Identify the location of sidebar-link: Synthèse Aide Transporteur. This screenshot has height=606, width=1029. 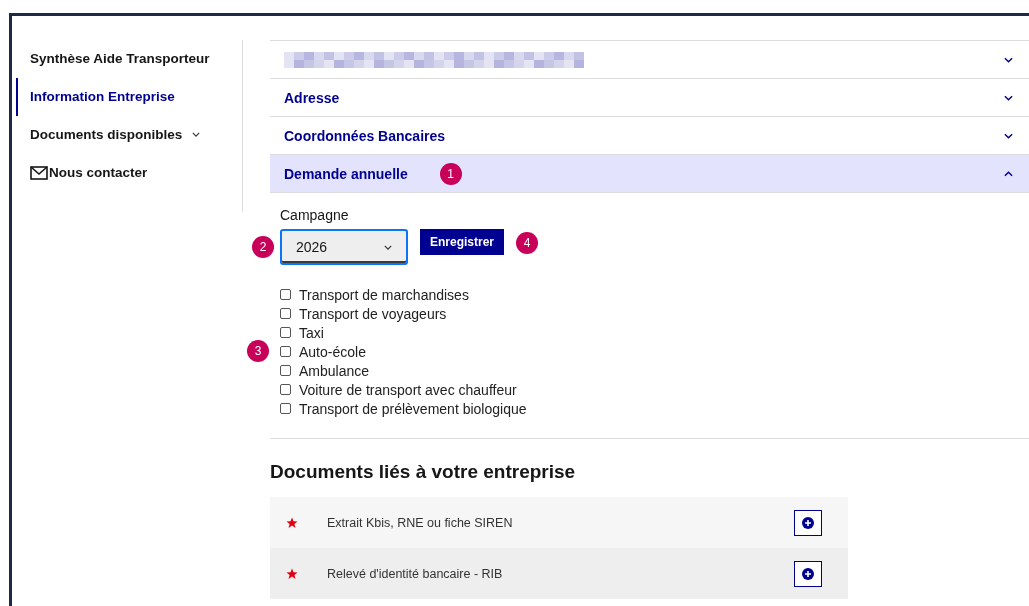
(136, 59).